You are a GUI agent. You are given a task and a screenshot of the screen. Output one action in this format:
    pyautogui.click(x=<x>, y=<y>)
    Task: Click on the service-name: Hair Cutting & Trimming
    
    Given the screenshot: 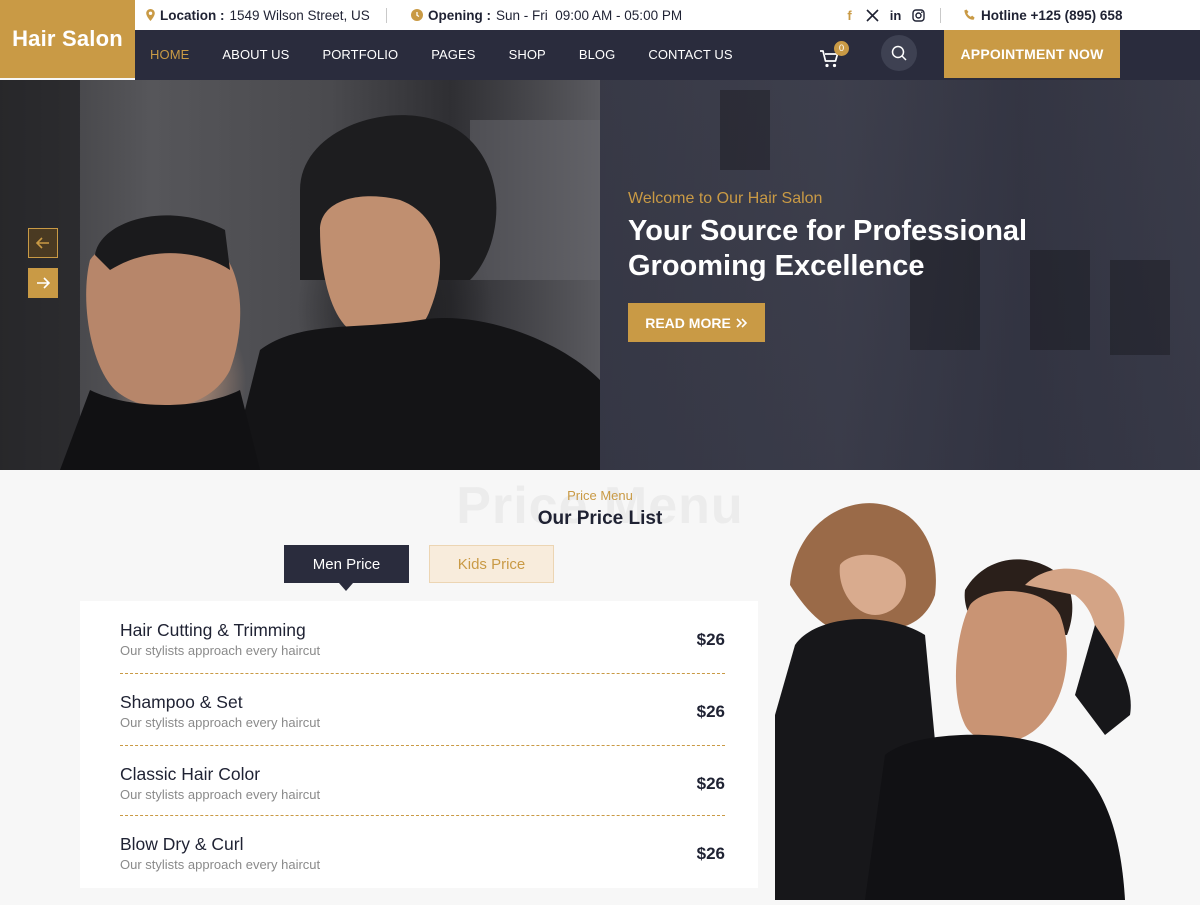 What is the action you would take?
    pyautogui.click(x=213, y=630)
    